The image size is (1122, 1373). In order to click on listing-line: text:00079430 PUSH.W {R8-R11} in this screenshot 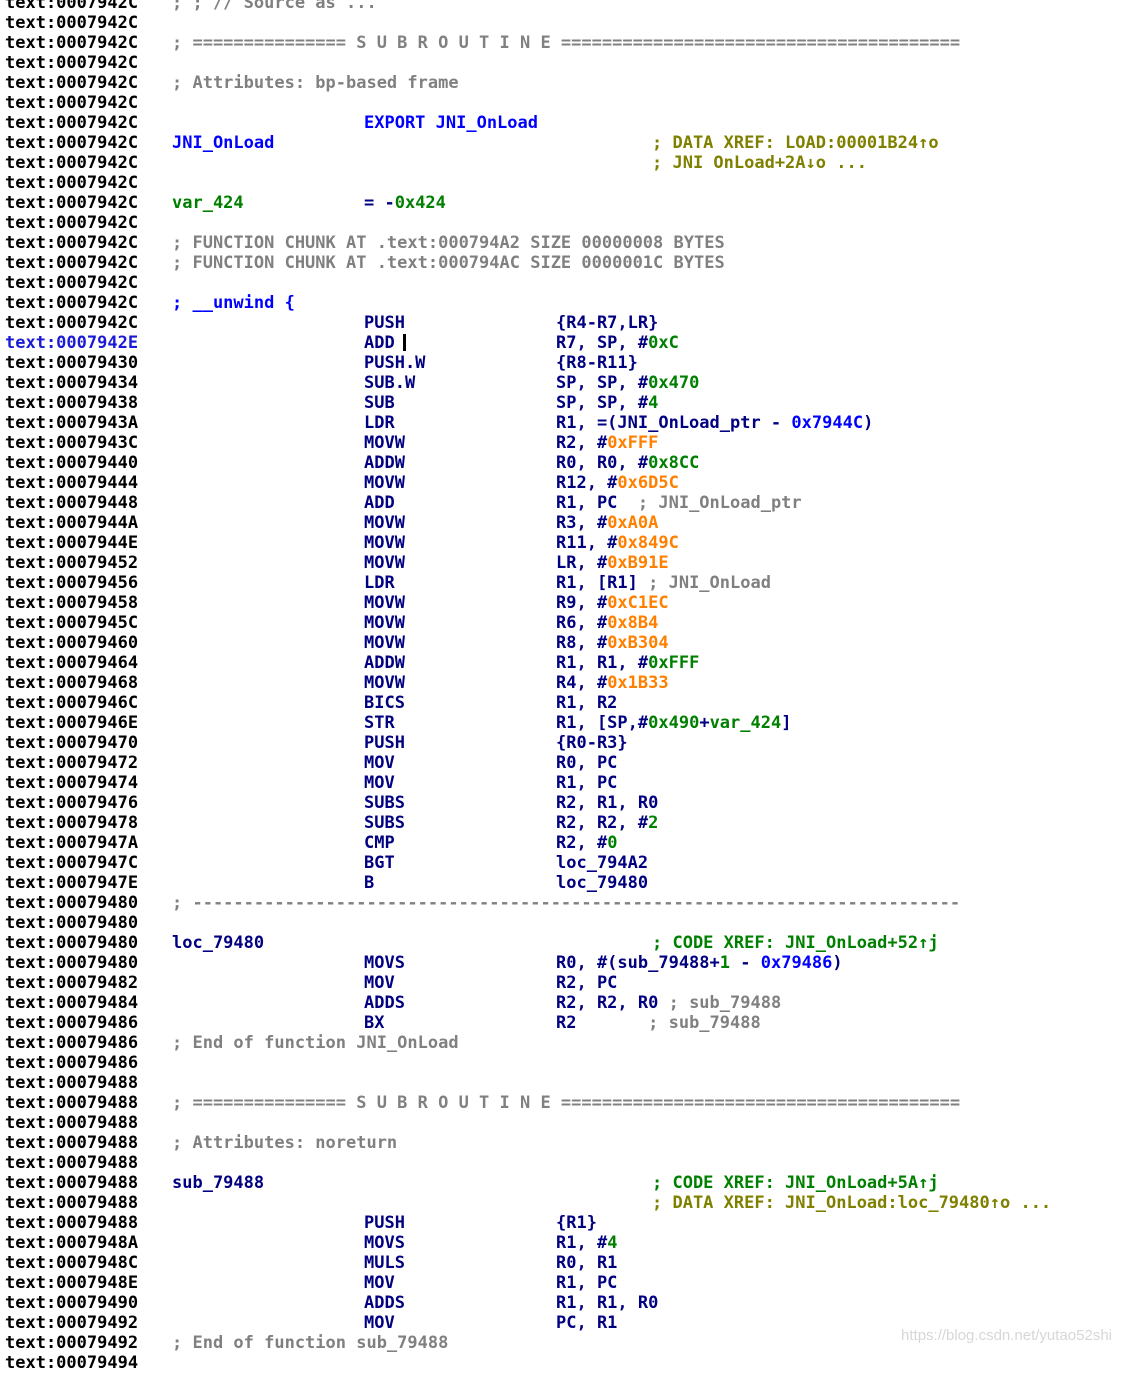, I will do `click(563, 363)`.